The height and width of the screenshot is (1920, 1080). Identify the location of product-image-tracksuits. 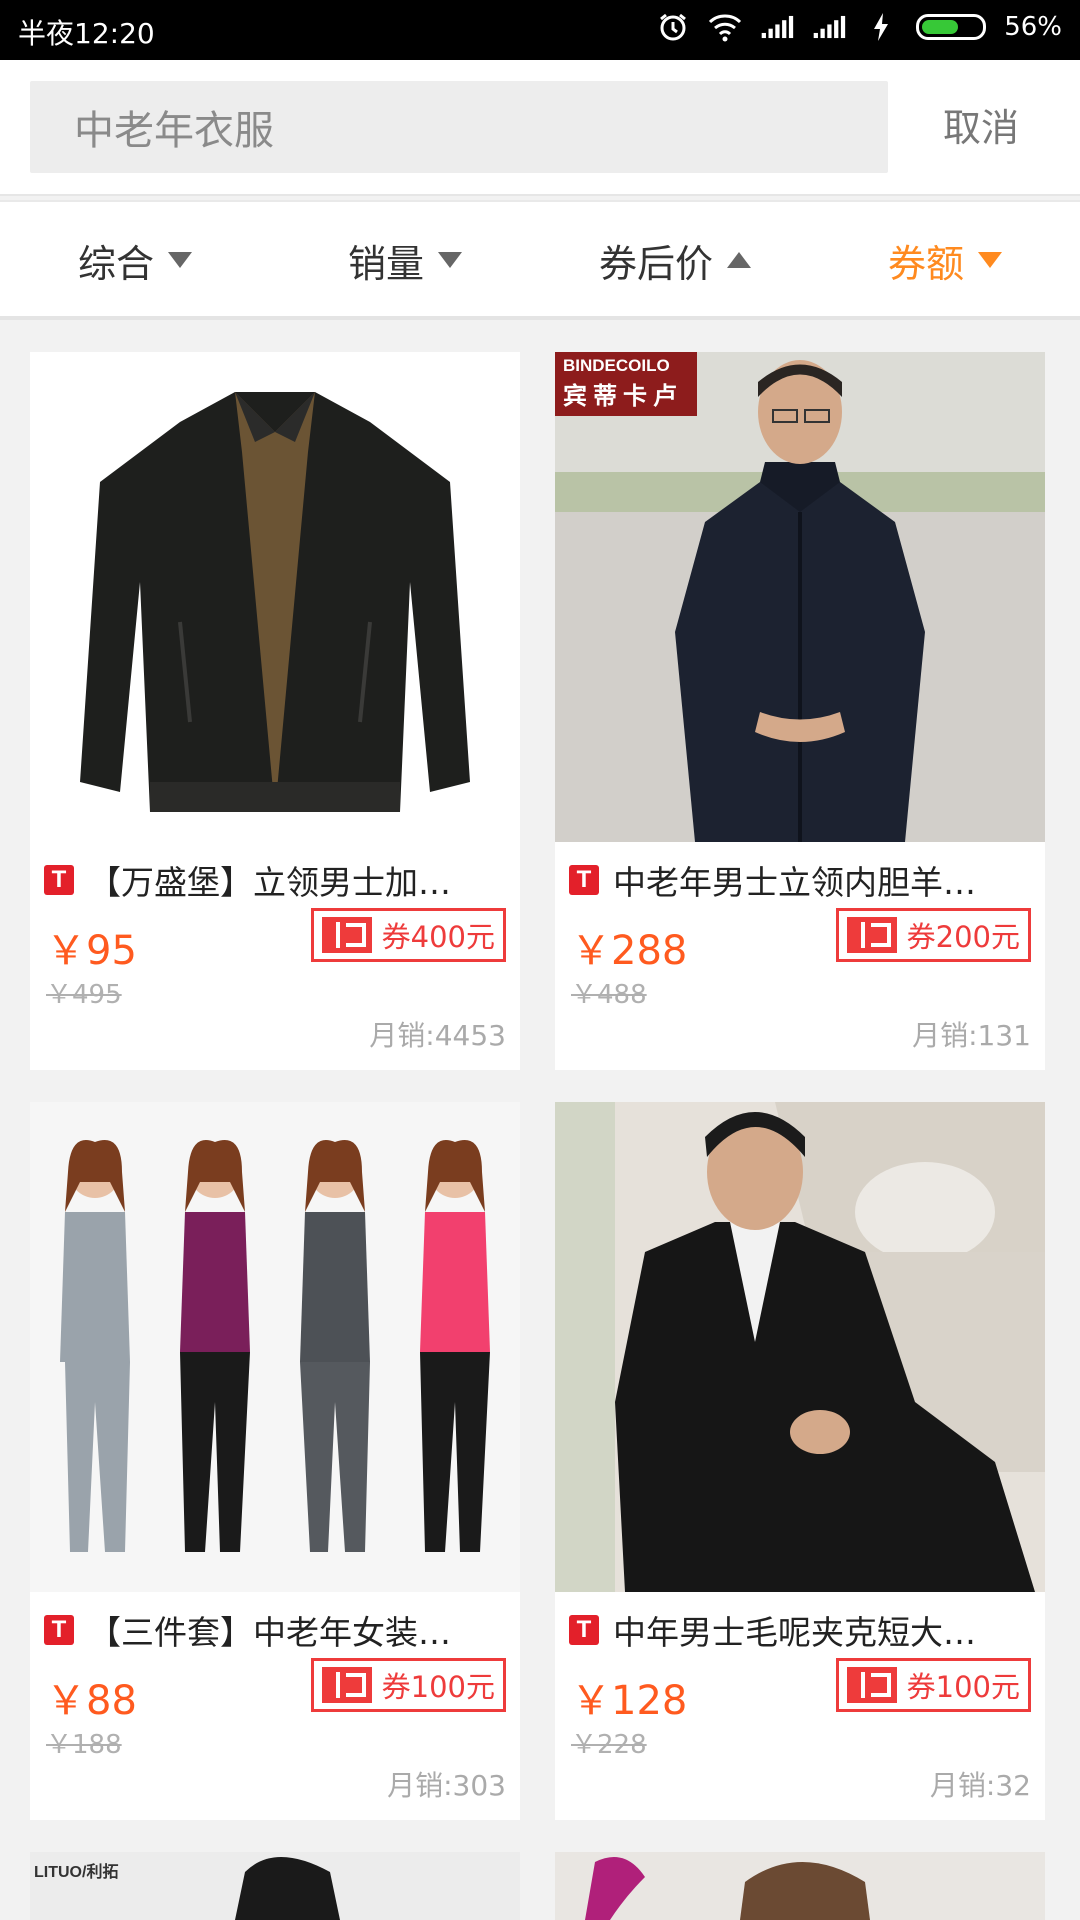
(275, 1347).